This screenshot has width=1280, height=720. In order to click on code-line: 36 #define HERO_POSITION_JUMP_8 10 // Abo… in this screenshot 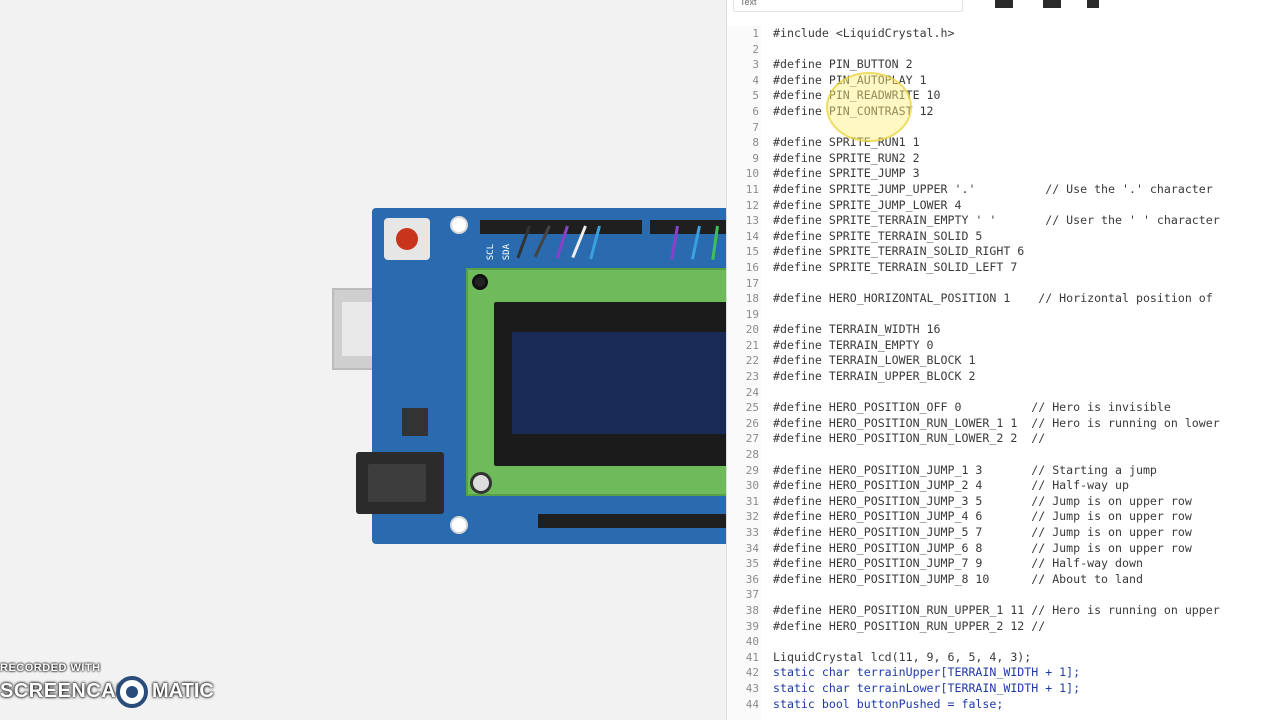, I will do `click(1003, 580)`.